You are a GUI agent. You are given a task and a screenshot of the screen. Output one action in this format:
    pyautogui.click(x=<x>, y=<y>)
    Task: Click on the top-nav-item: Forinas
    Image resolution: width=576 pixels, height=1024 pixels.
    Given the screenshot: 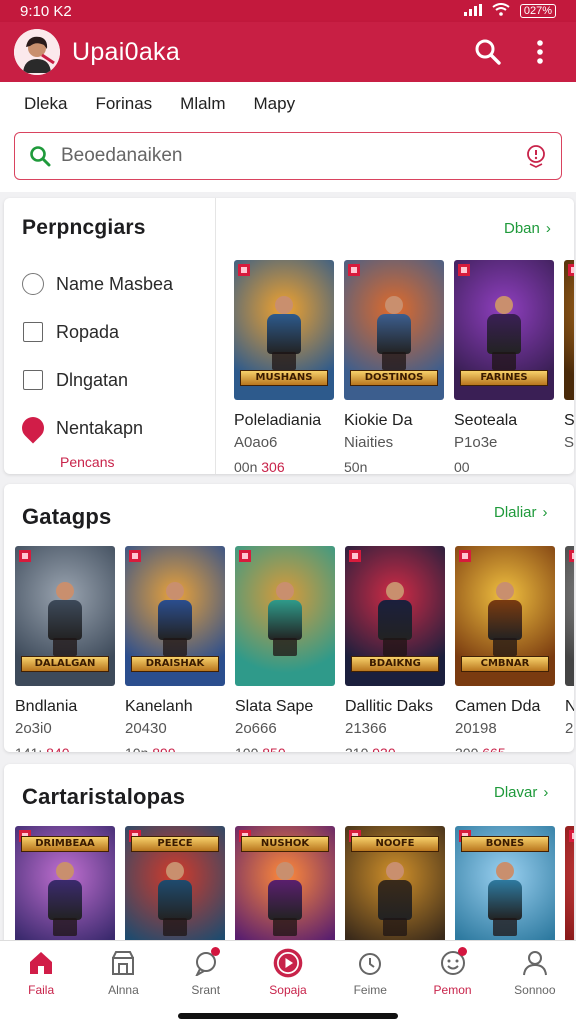 What is the action you would take?
    pyautogui.click(x=123, y=104)
    